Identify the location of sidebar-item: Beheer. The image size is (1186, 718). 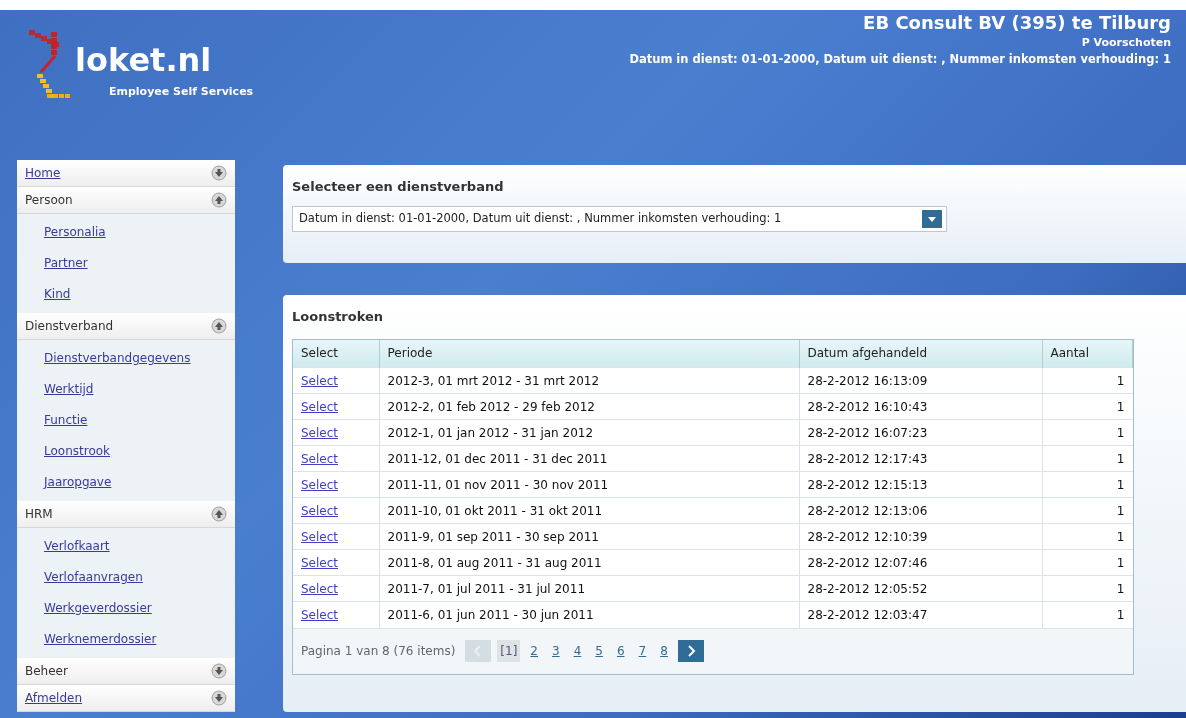
(126, 671).